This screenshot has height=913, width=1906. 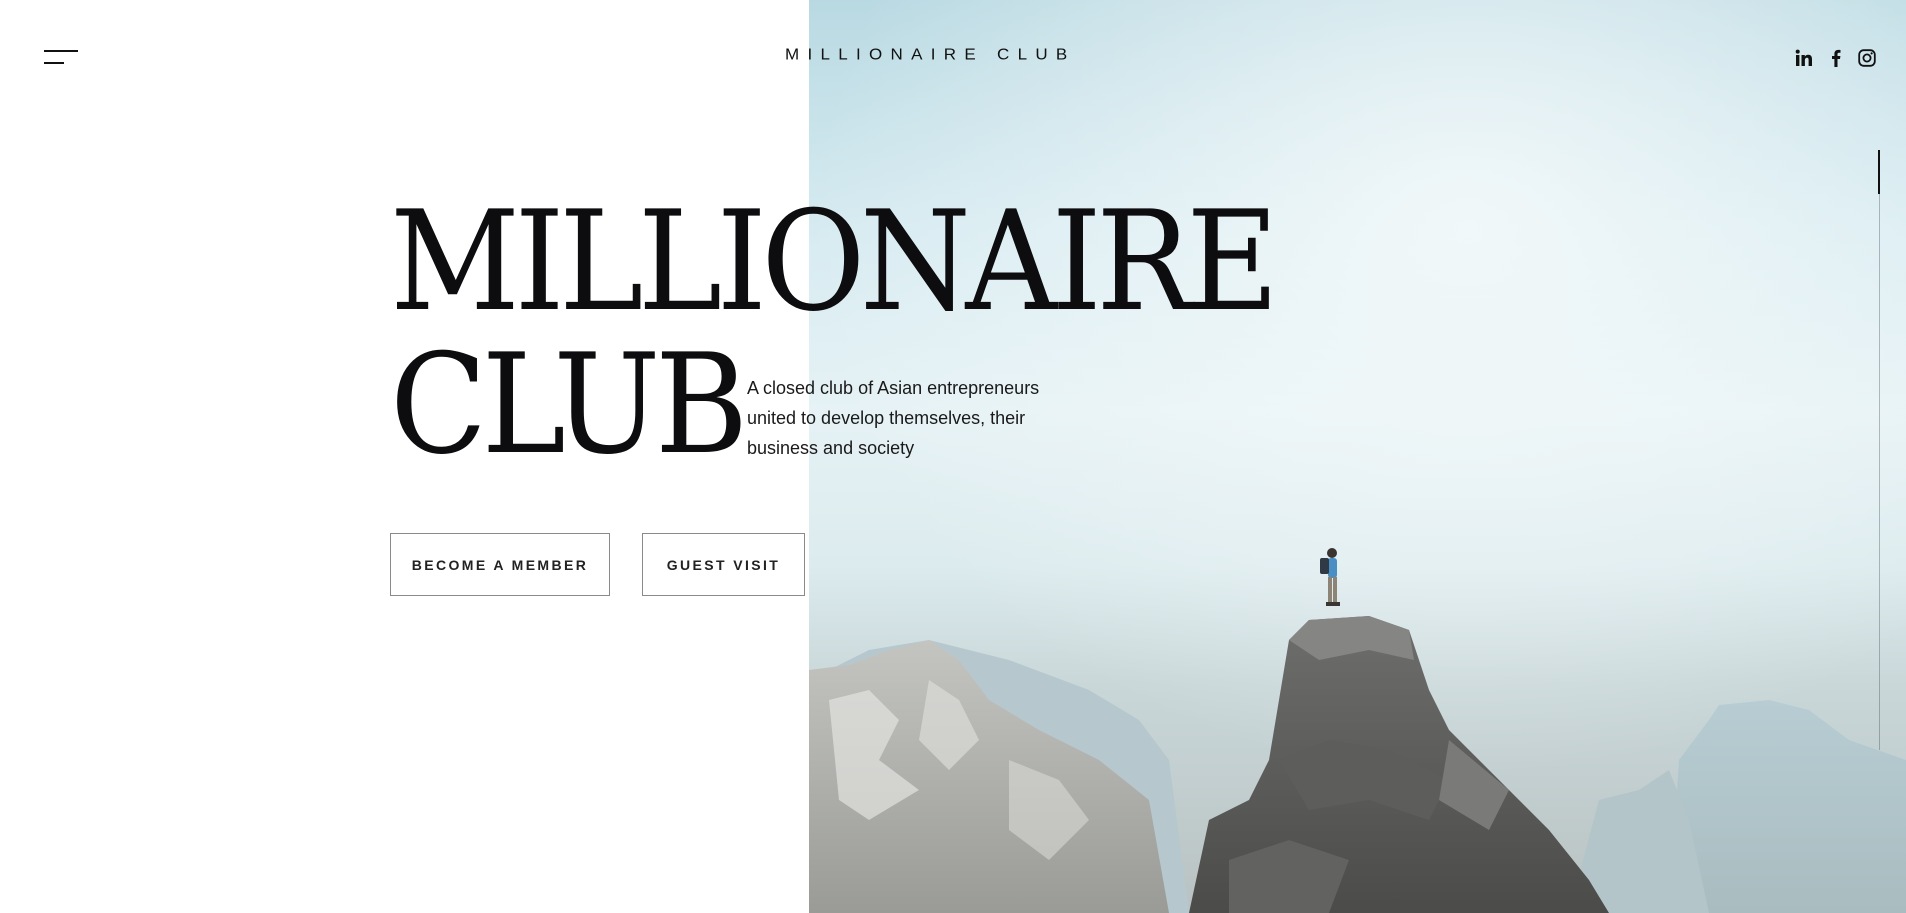 What do you see at coordinates (54, 63) in the screenshot?
I see `menu-line-bottom` at bounding box center [54, 63].